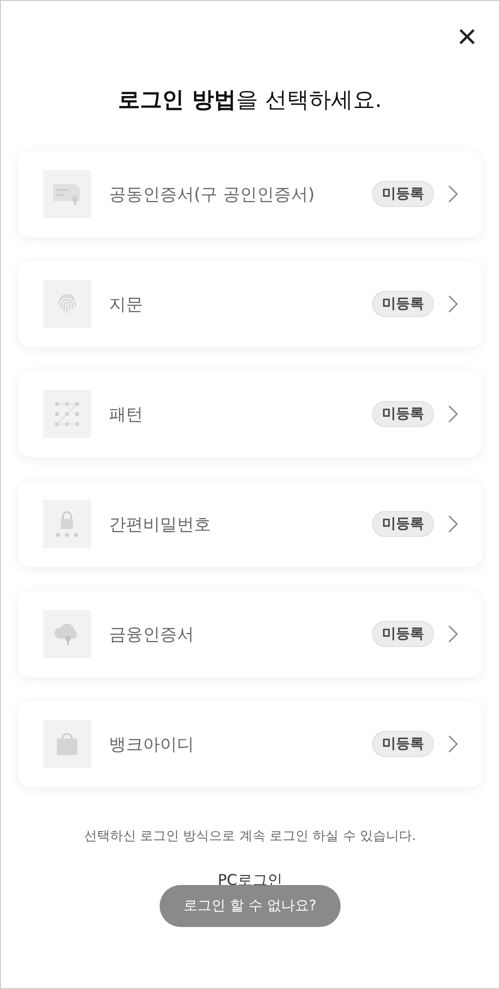 This screenshot has height=989, width=500. I want to click on page-title: 로그인 방법을 선택하세요., so click(250, 101).